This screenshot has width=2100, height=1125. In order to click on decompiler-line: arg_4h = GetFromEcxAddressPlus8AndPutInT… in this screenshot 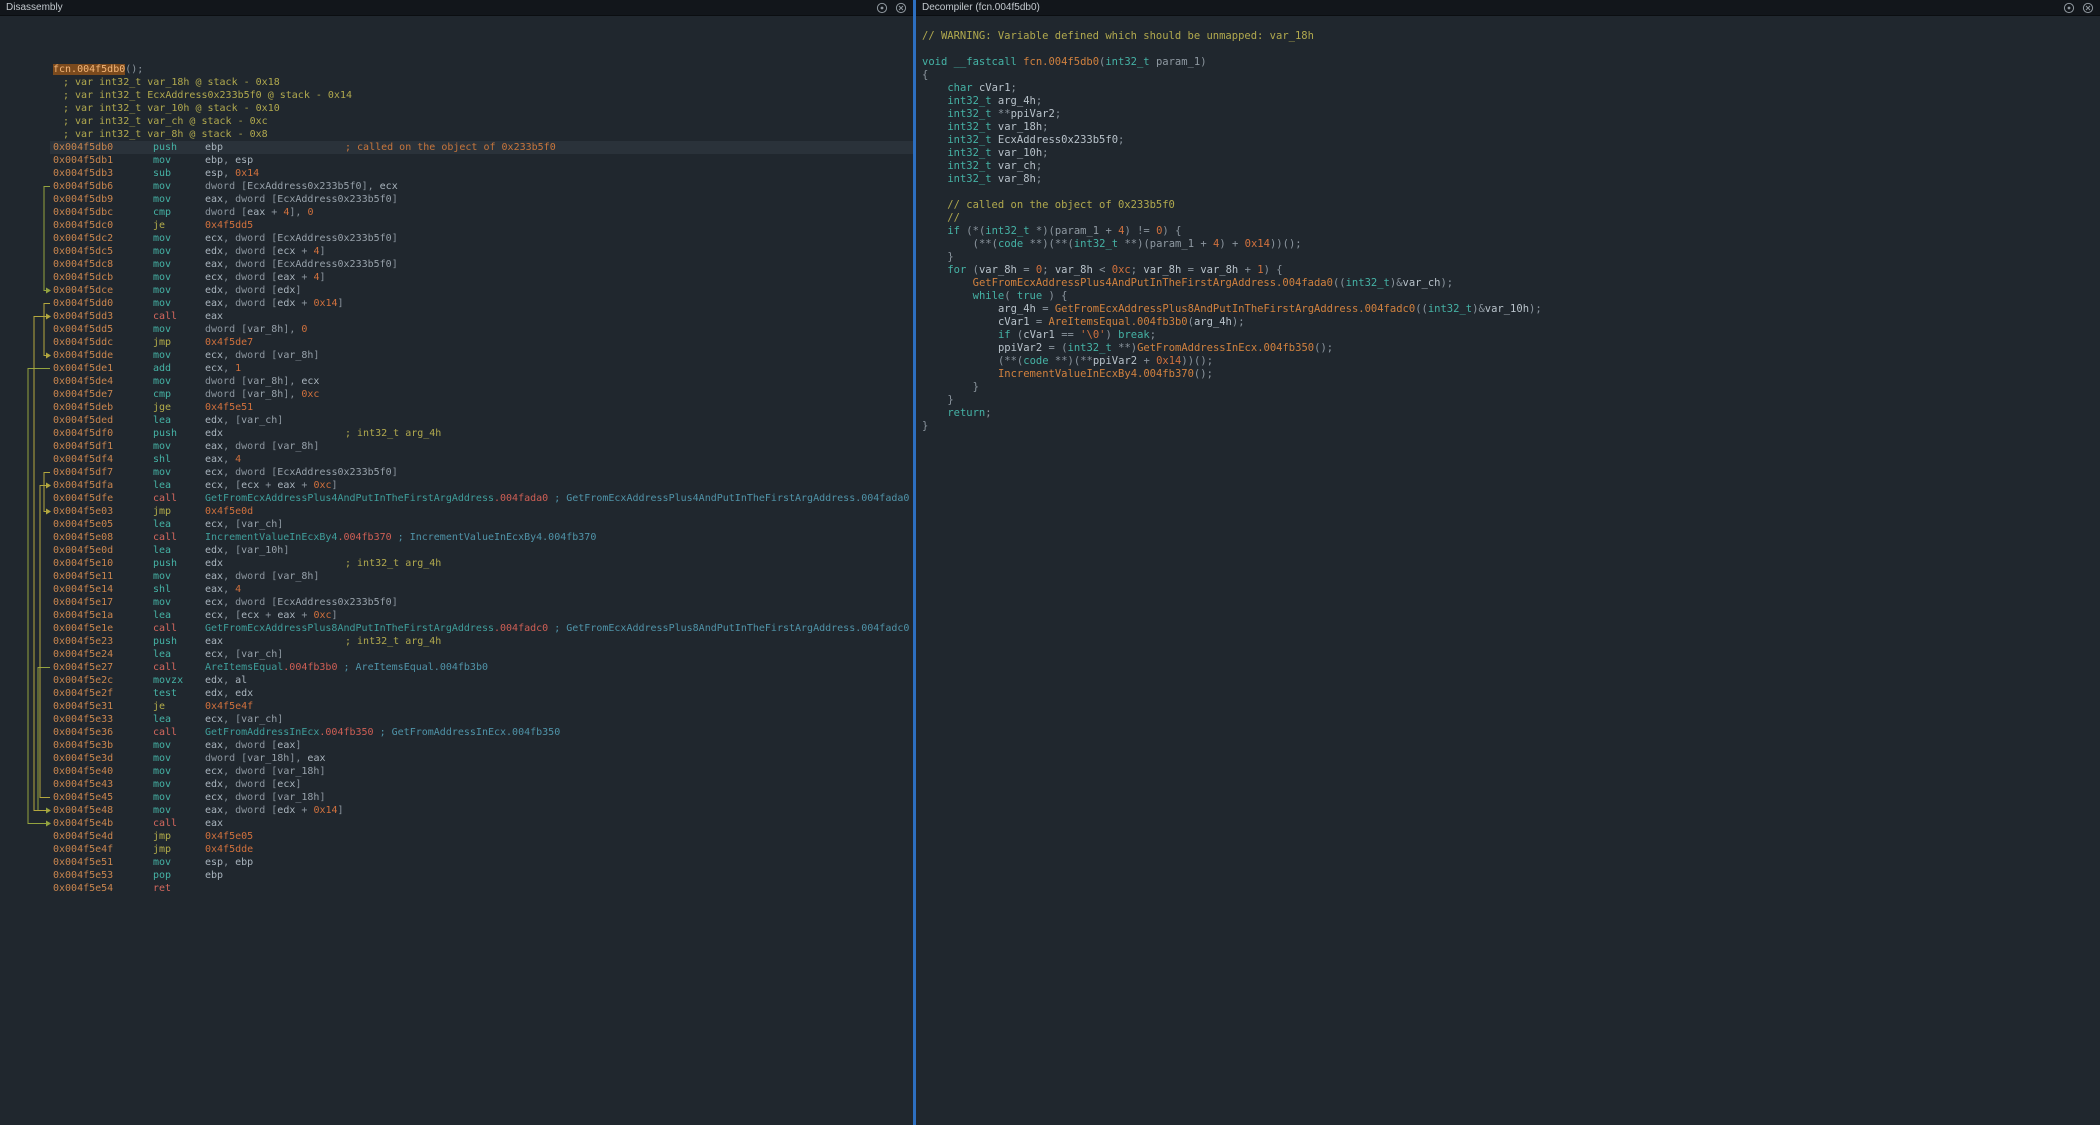, I will do `click(1511, 309)`.